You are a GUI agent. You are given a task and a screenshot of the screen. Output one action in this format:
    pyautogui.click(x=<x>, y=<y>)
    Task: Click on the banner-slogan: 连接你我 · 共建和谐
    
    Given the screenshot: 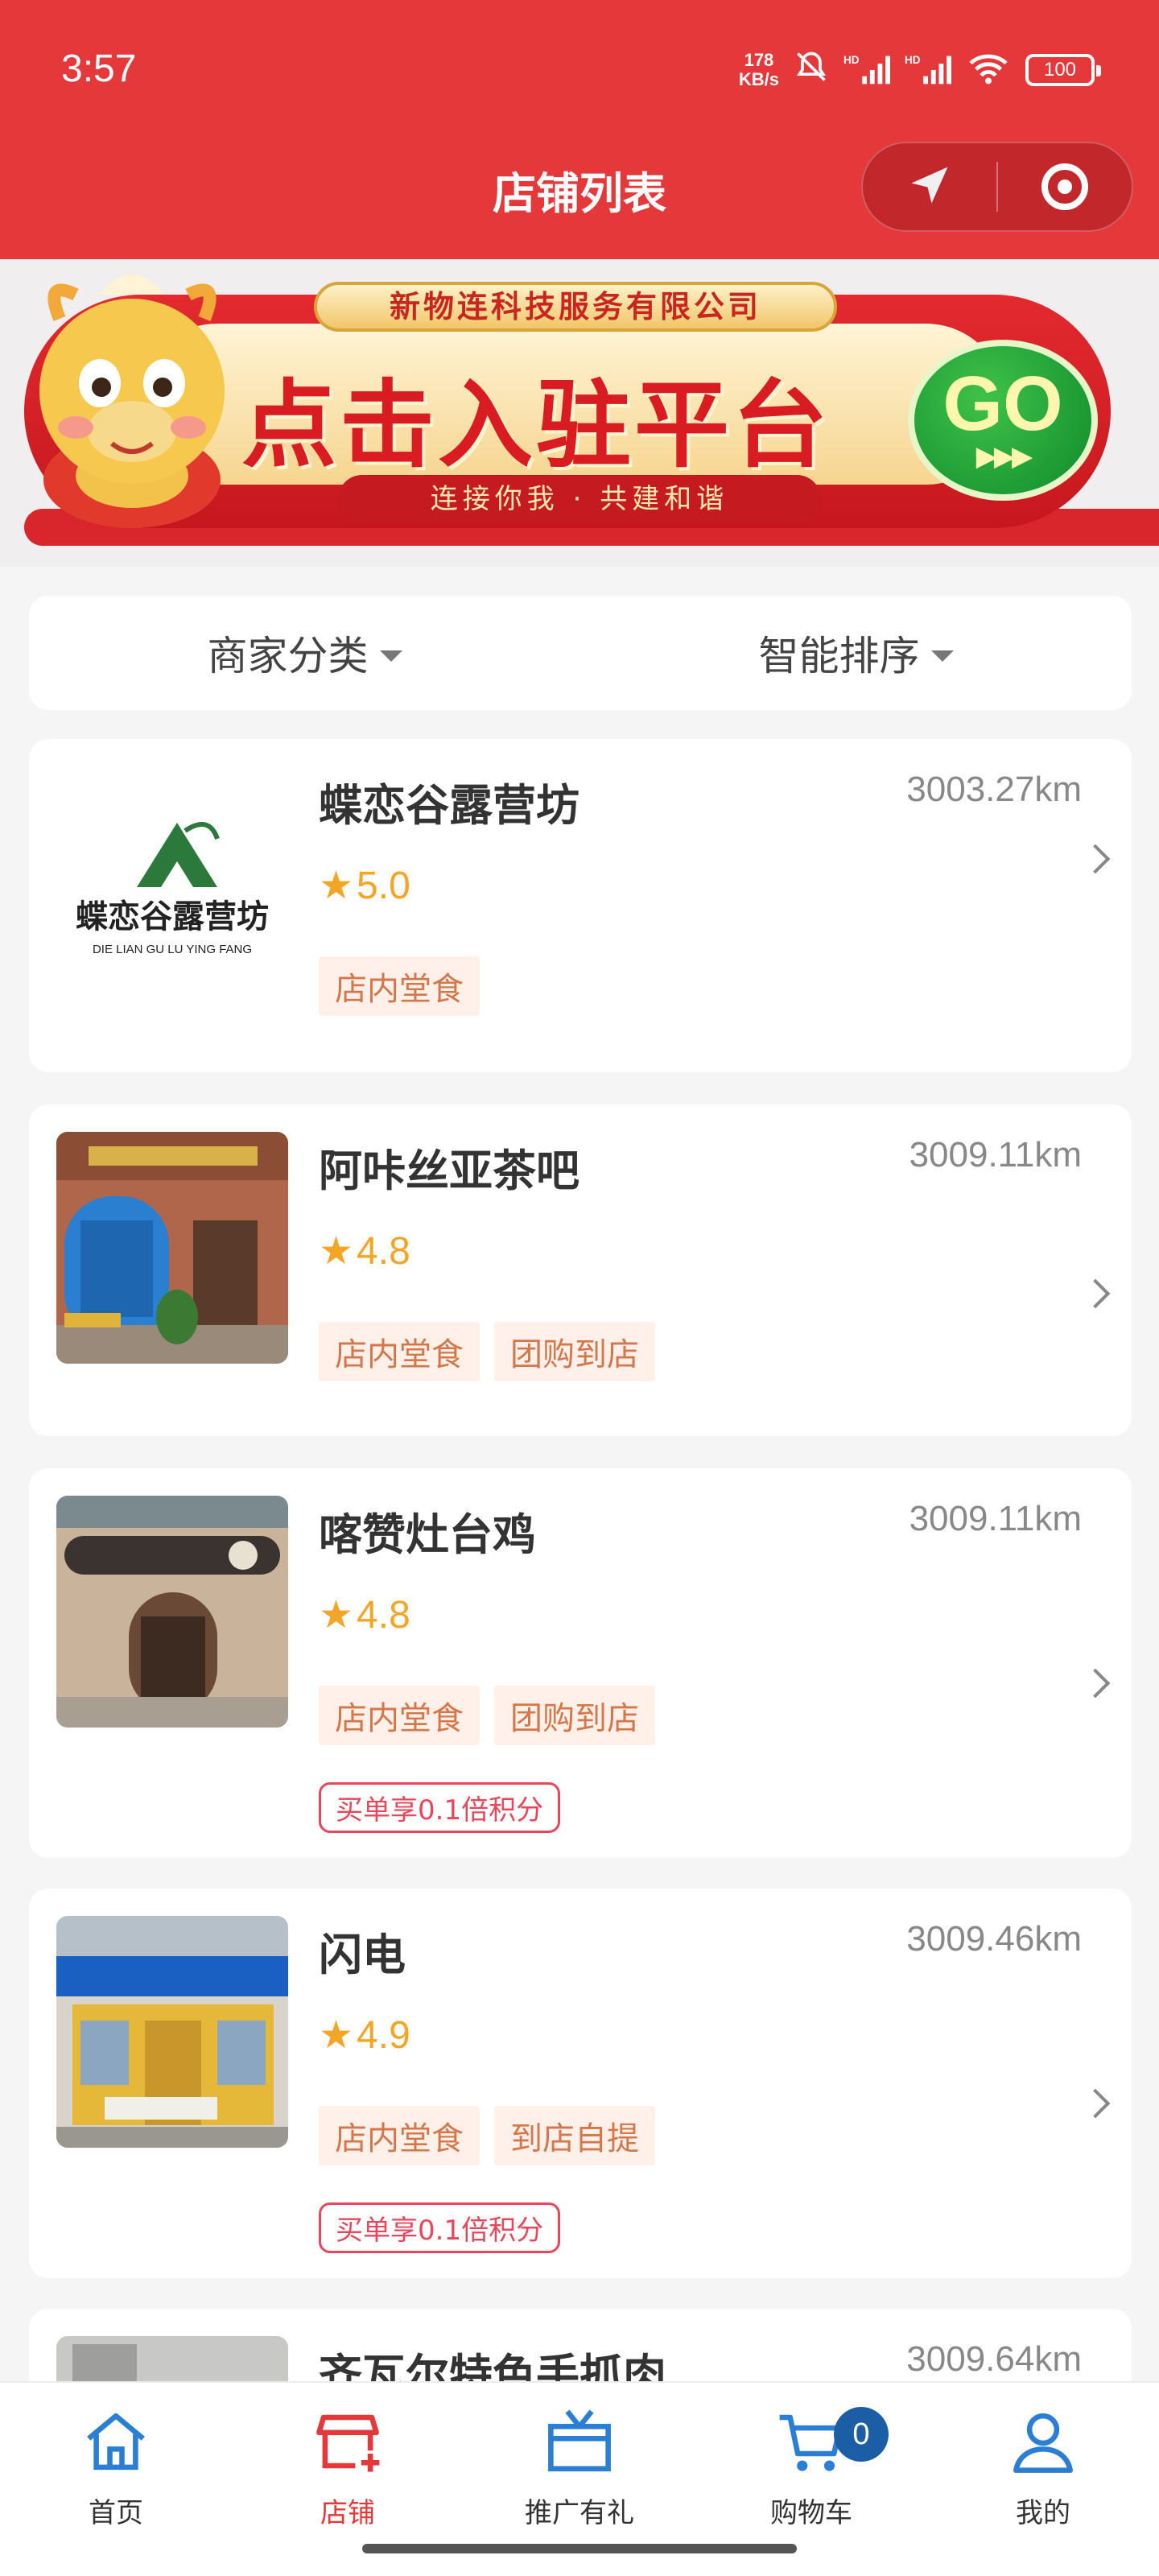 What is the action you would take?
    pyautogui.click(x=579, y=499)
    